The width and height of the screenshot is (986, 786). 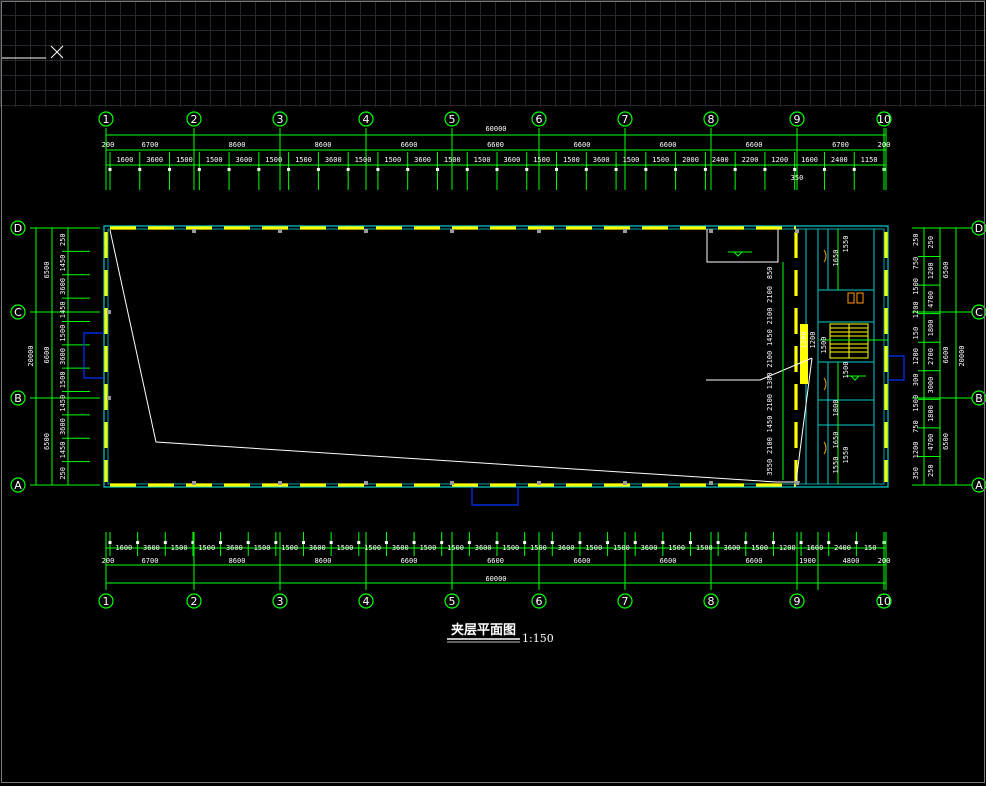 I want to click on left-detail-4: 1500, so click(x=63, y=333).